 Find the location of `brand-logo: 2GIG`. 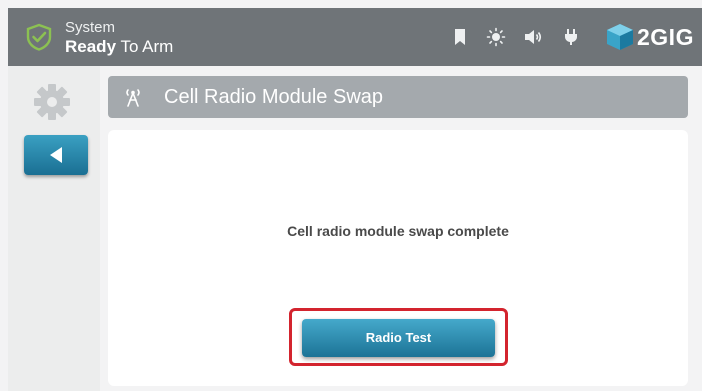

brand-logo: 2GIG is located at coordinates (651, 37).